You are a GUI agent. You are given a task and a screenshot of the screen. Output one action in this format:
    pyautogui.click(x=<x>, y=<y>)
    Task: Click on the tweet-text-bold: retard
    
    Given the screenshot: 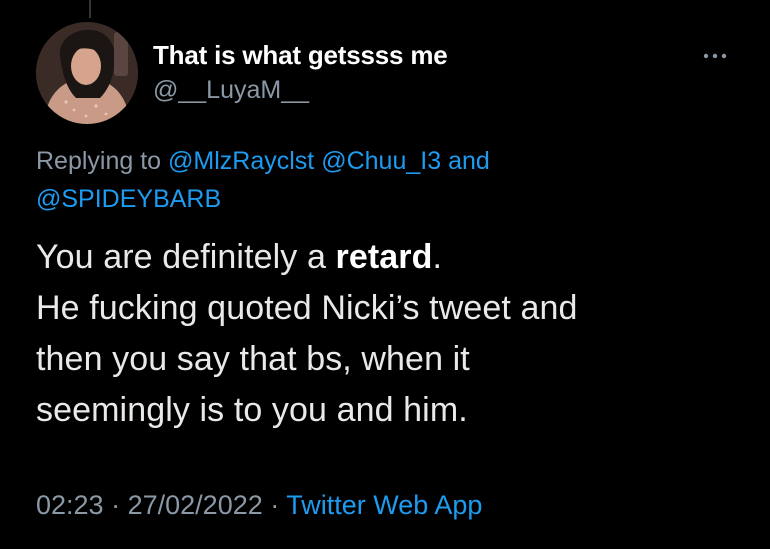 What is the action you would take?
    pyautogui.click(x=384, y=257)
    